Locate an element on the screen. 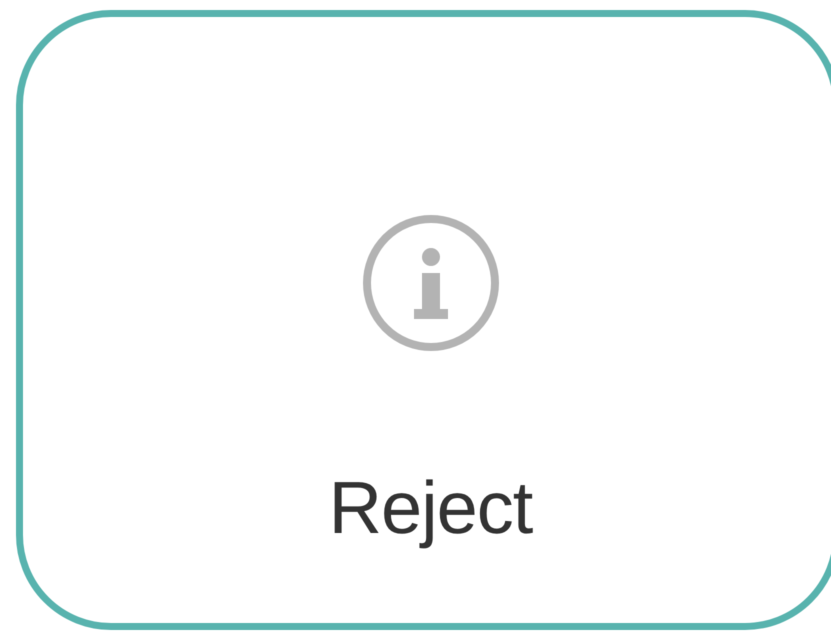  info-icon is located at coordinates (430, 283).